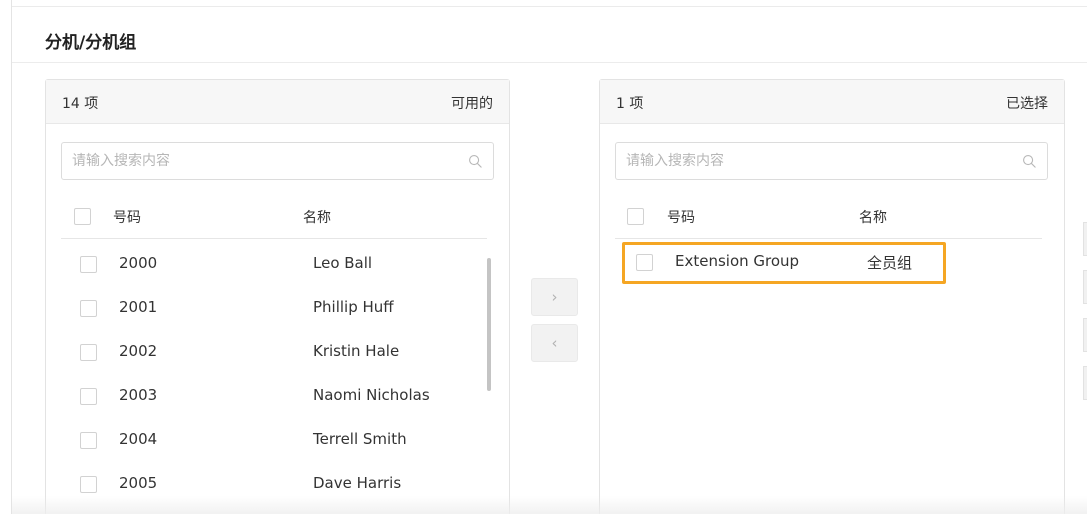  I want to click on available-label: 可用的, so click(472, 104).